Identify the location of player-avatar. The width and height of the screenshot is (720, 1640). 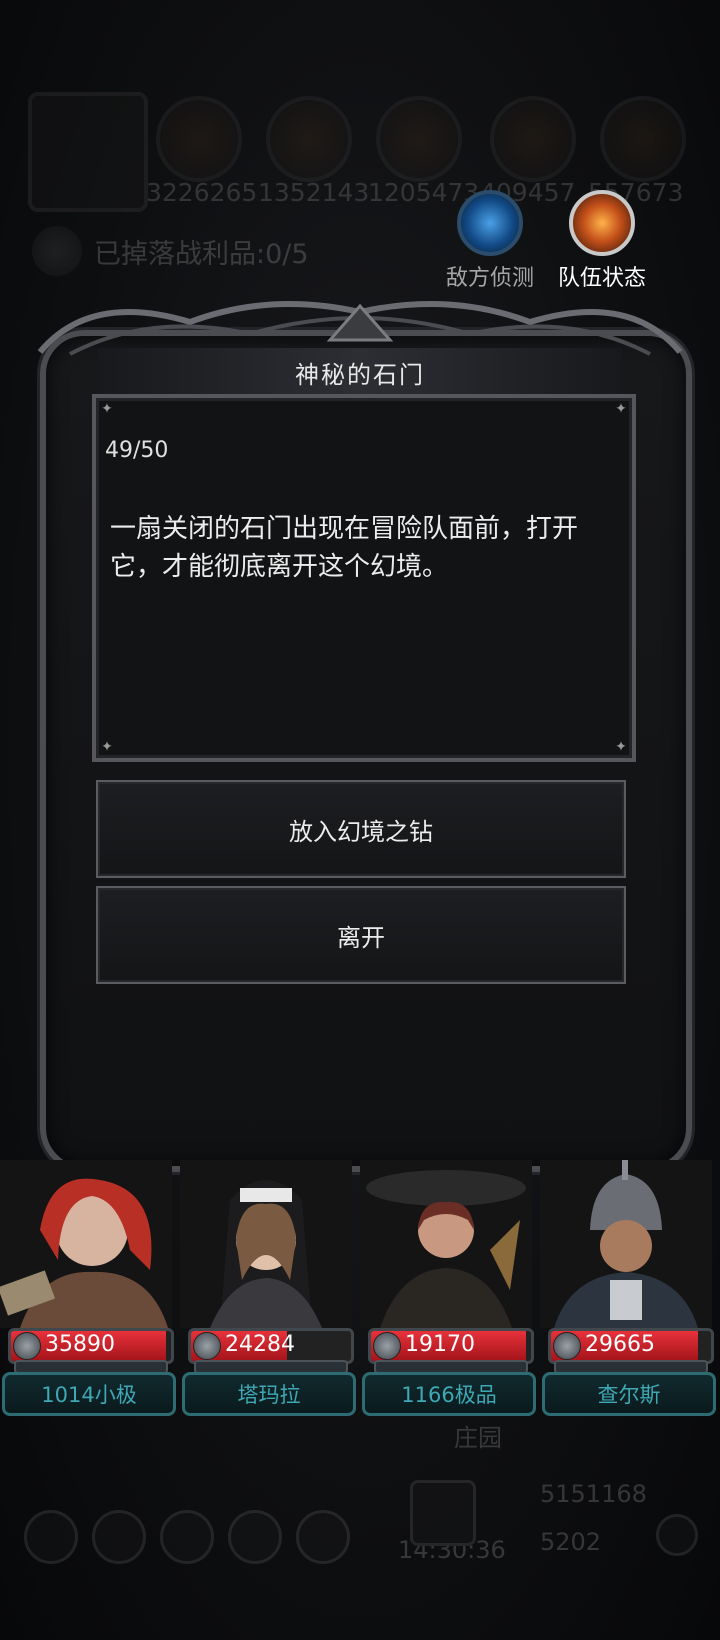
(88, 152).